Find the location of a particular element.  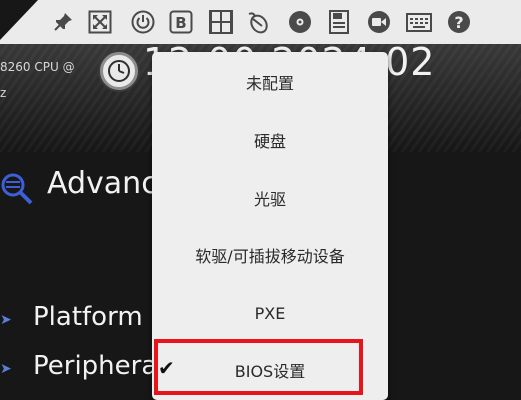

bold-b-button: B is located at coordinates (181, 22).